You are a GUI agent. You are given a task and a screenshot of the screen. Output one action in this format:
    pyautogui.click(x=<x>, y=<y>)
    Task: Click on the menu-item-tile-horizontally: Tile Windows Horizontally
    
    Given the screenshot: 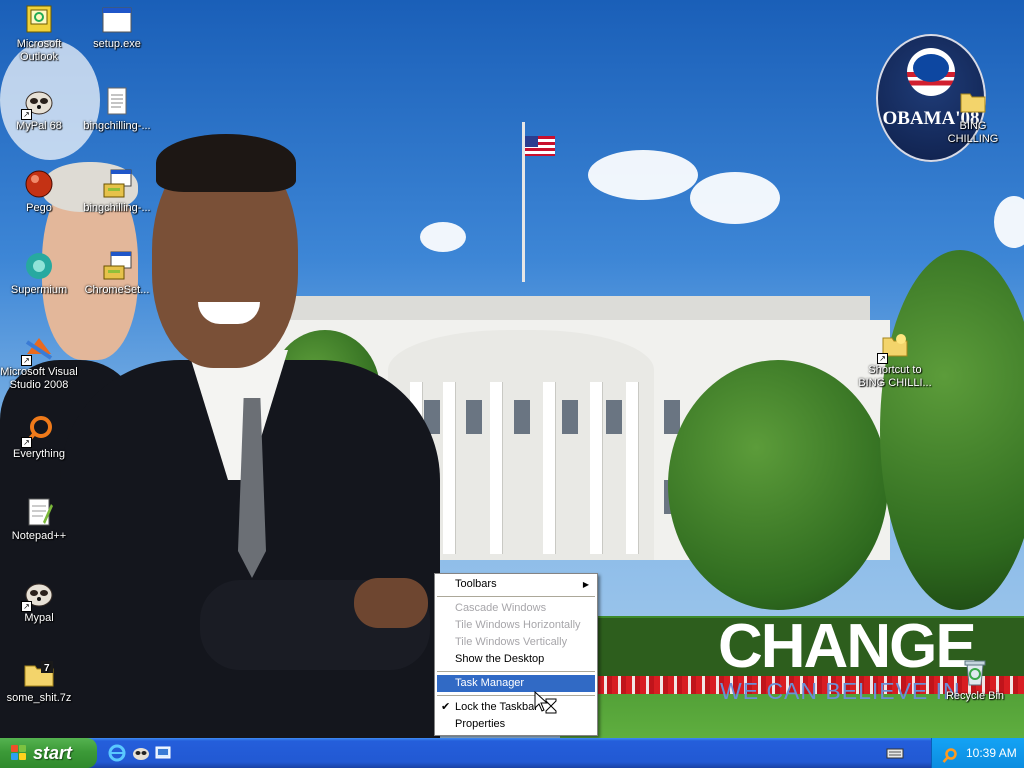 What is the action you would take?
    pyautogui.click(x=516, y=625)
    